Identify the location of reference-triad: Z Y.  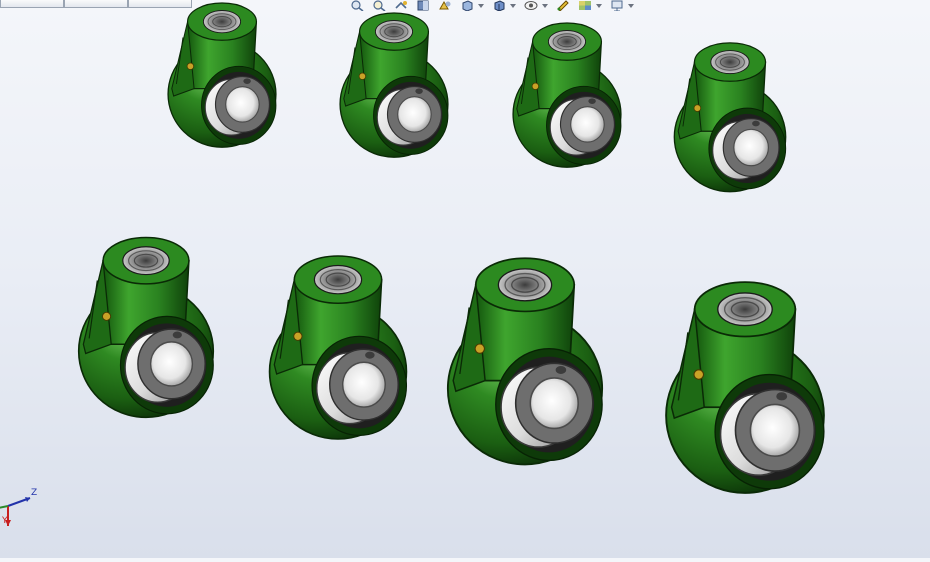
(22, 508).